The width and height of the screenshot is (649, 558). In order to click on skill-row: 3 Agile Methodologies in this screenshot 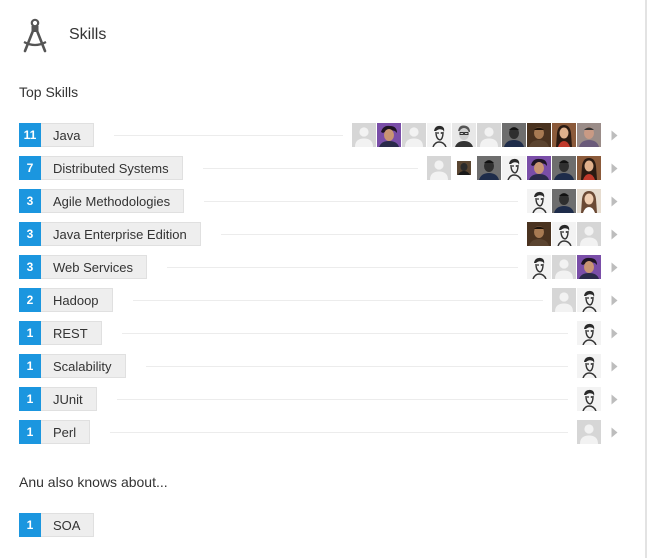, I will do `click(320, 201)`.